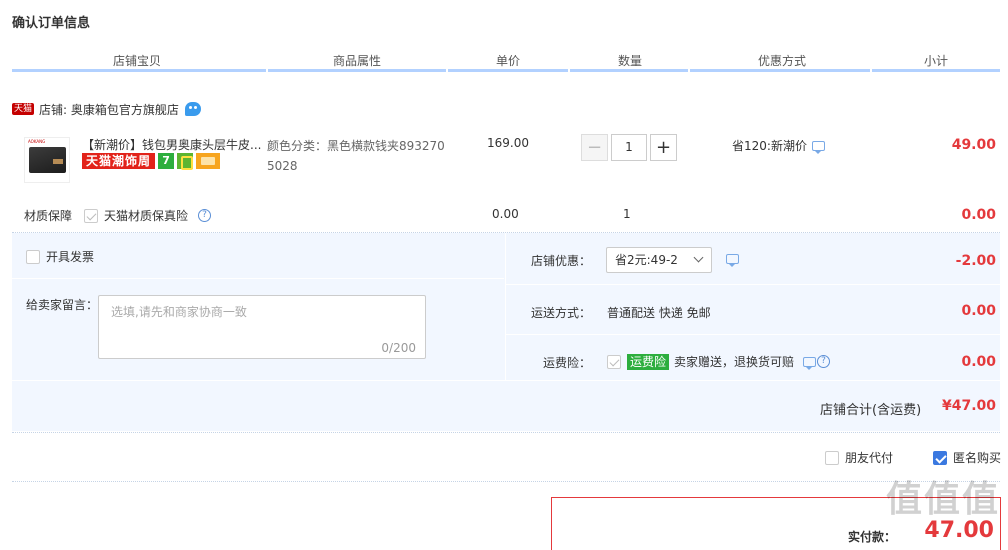 This screenshot has width=1008, height=550. Describe the element at coordinates (185, 161) in the screenshot. I see `guarantee-icon` at that location.